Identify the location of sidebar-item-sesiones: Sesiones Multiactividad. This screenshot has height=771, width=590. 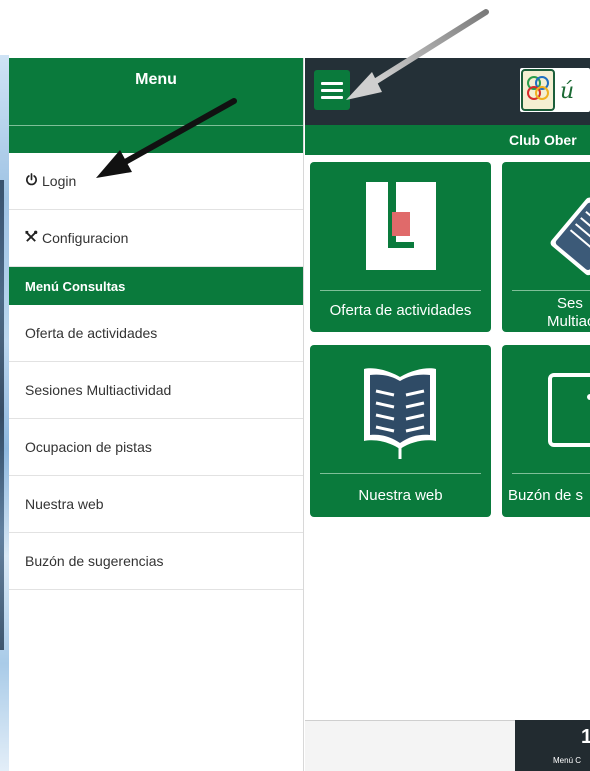
(156, 390).